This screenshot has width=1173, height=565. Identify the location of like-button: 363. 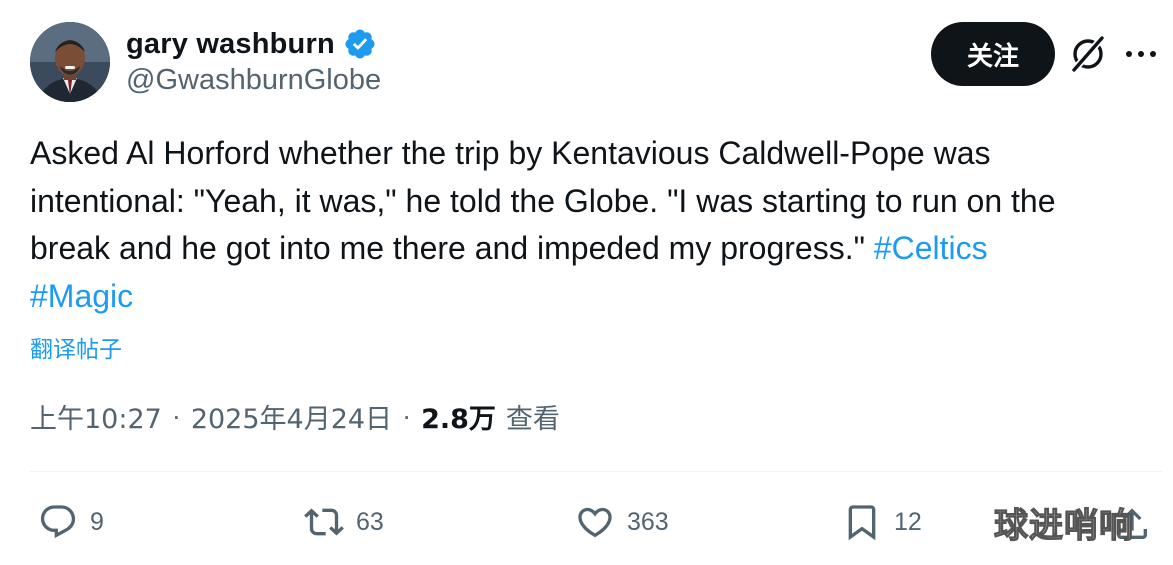
(622, 522).